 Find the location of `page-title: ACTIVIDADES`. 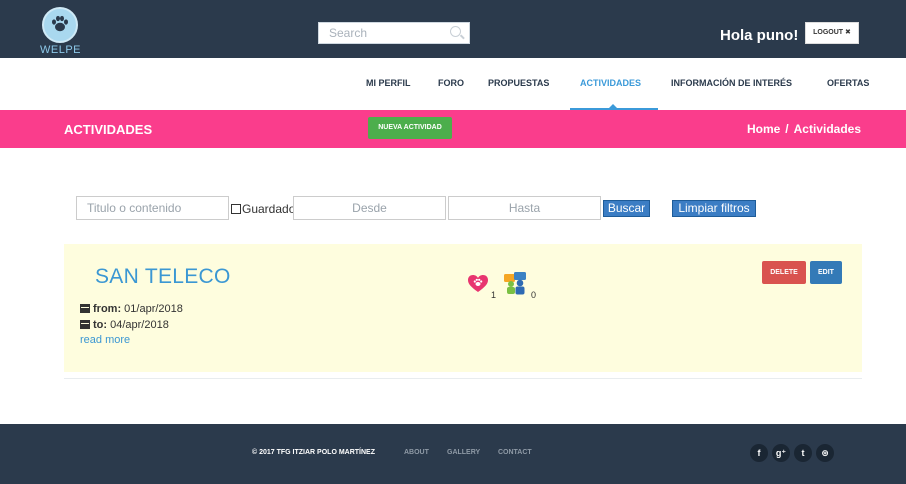

page-title: ACTIVIDADES is located at coordinates (108, 129).